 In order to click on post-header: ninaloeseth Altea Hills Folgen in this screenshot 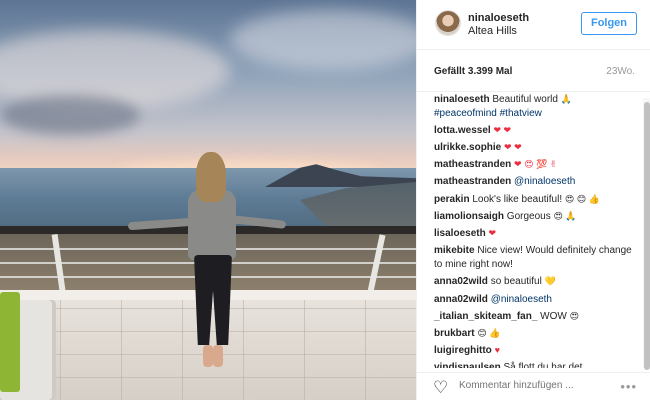, I will do `click(533, 25)`.